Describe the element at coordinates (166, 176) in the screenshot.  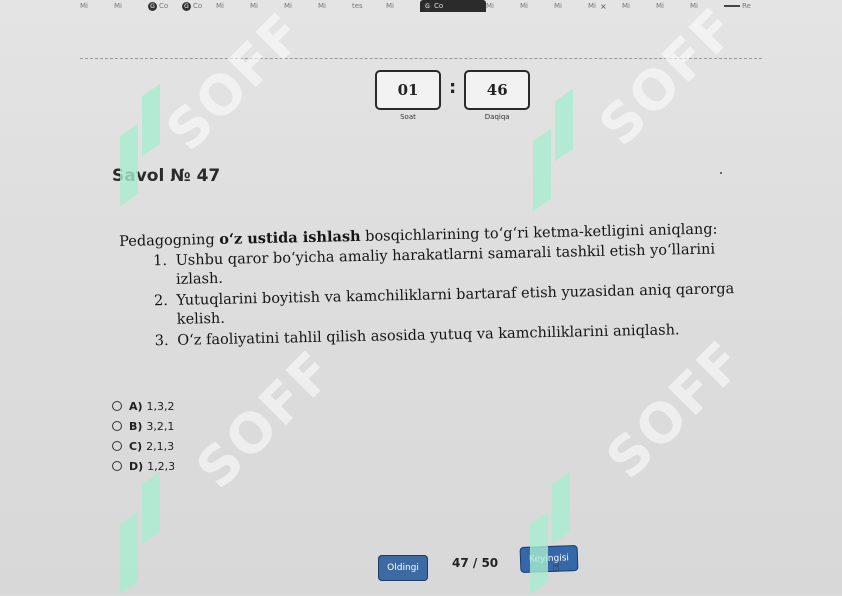
I see `question-title: Savol № 47` at that location.